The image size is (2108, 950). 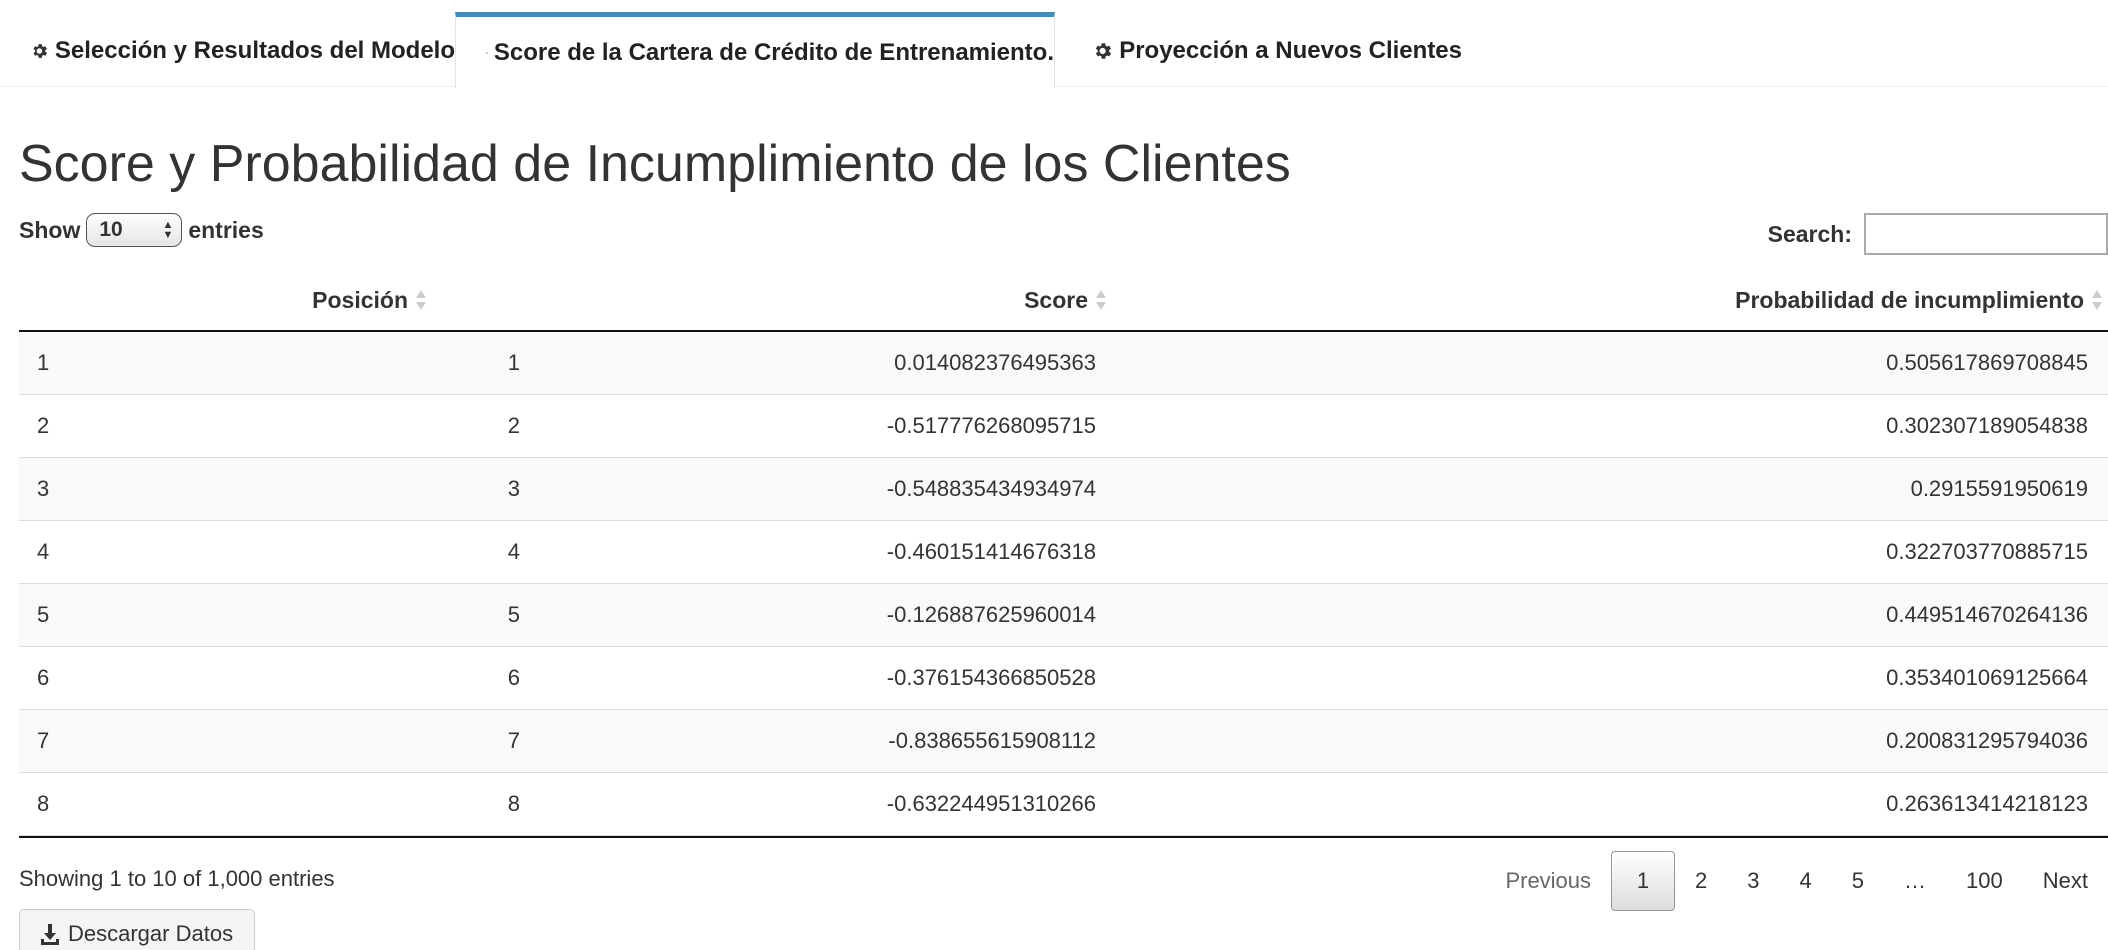 What do you see at coordinates (991, 803) in the screenshot?
I see `cell-score: -0.632244951310266` at bounding box center [991, 803].